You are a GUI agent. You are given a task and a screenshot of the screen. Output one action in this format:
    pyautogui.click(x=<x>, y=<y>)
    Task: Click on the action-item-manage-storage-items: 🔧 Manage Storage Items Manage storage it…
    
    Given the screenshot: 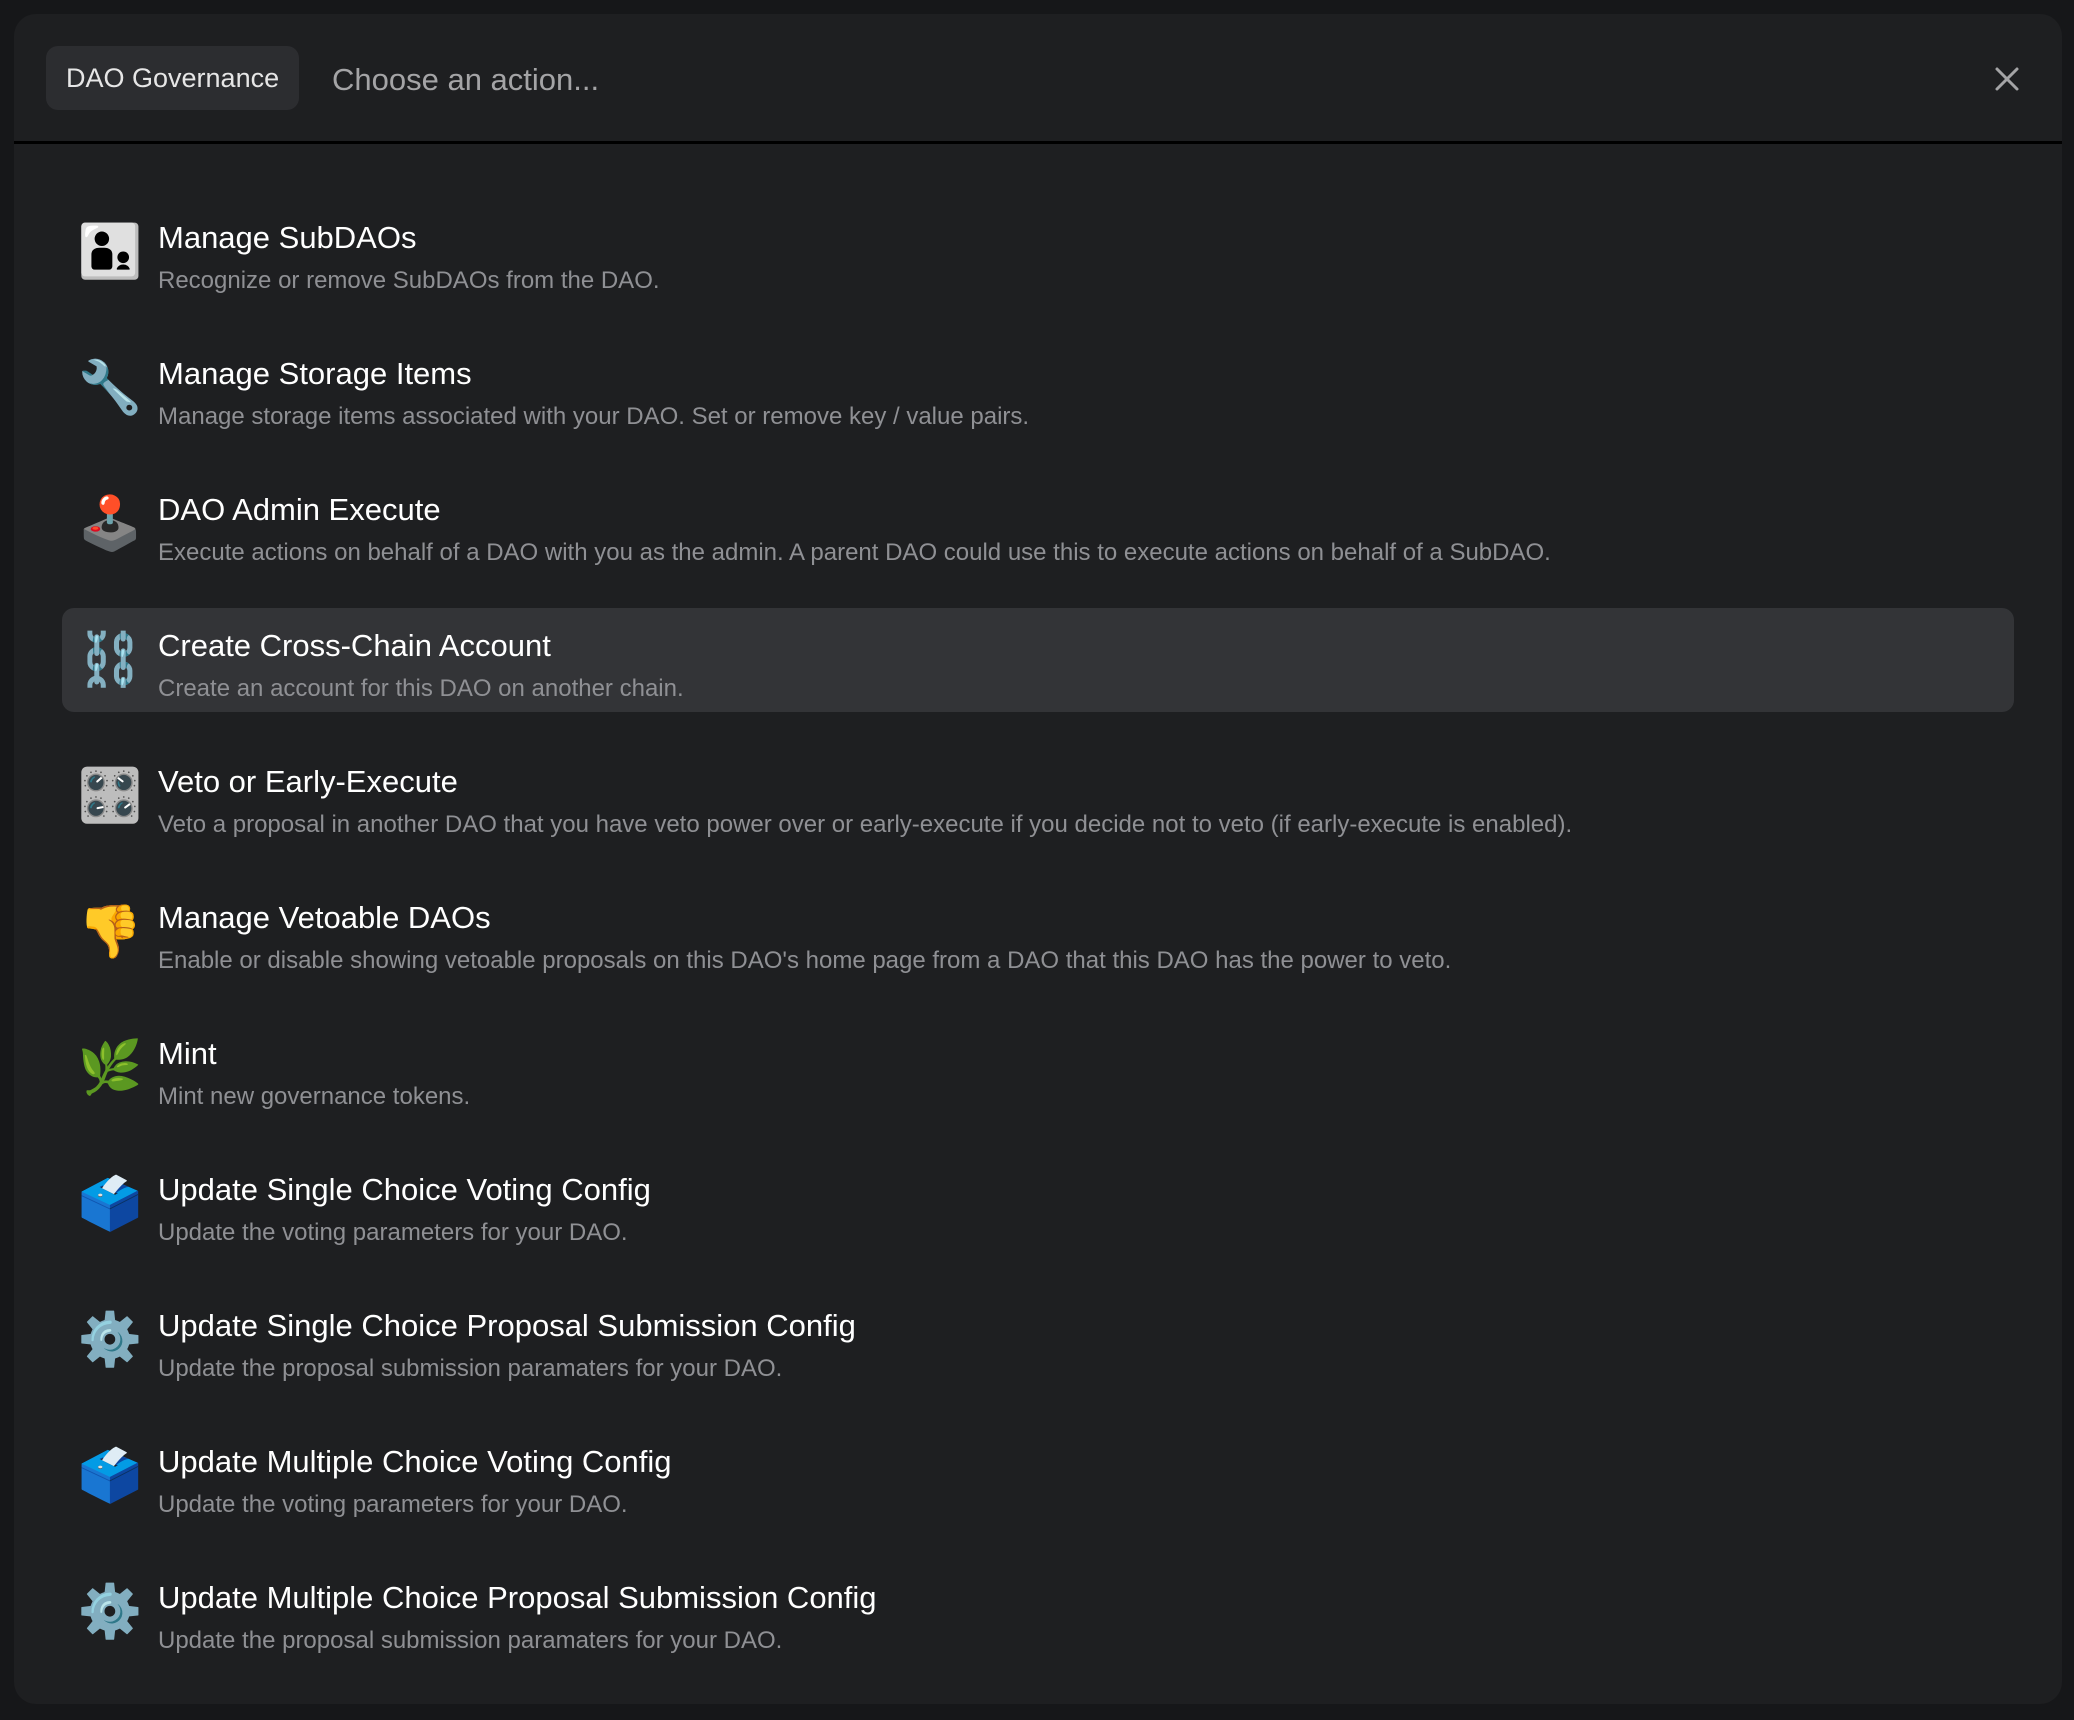 What is the action you would take?
    pyautogui.click(x=1038, y=388)
    